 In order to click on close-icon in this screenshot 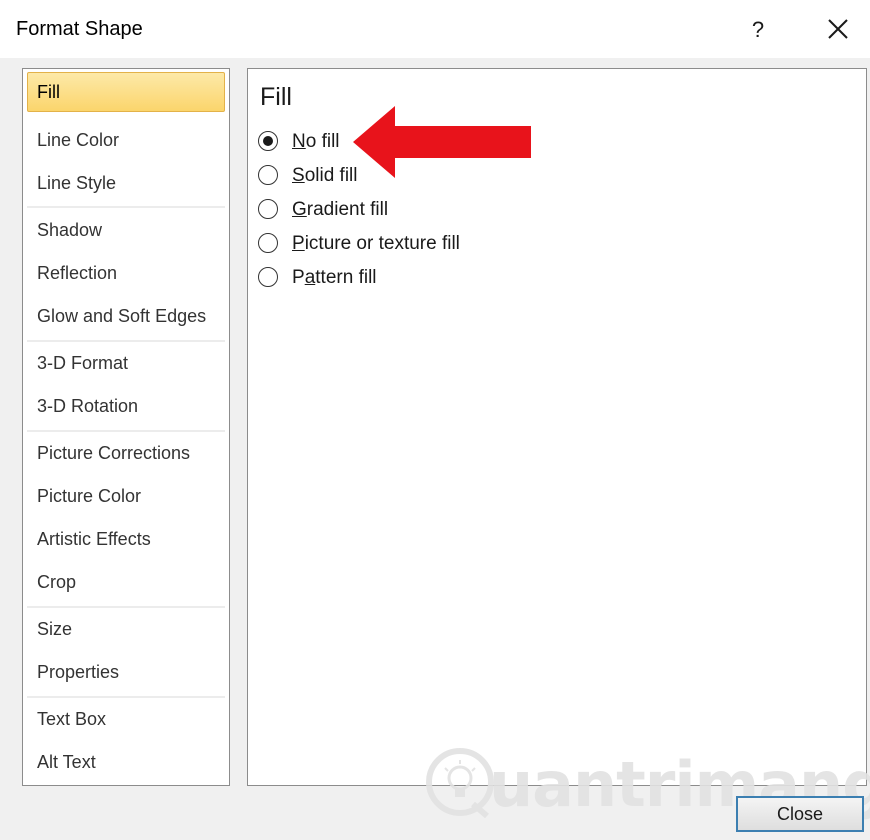, I will do `click(838, 29)`.